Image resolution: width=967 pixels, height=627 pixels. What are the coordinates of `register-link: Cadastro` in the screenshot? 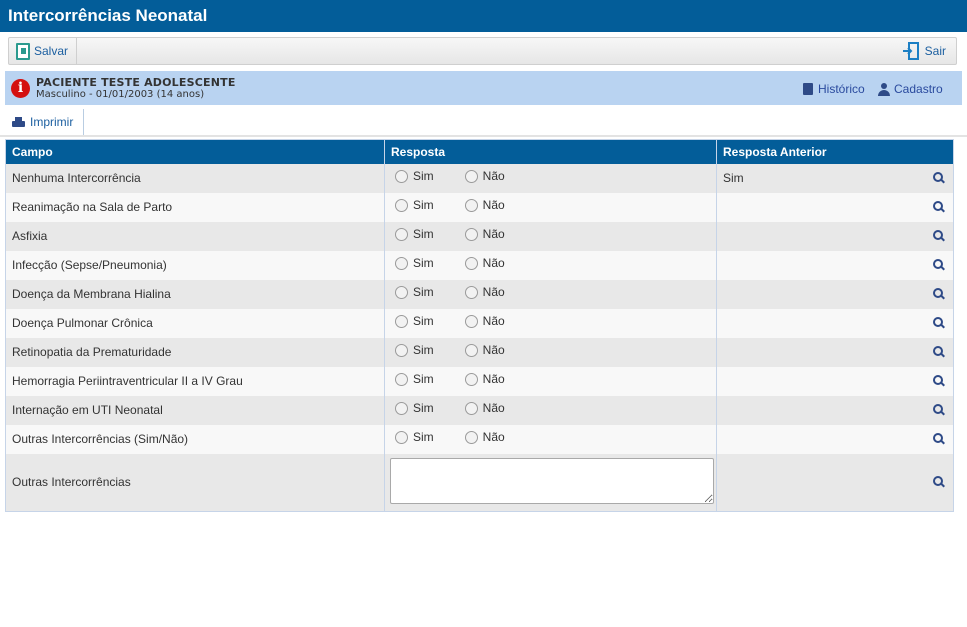 It's located at (910, 89).